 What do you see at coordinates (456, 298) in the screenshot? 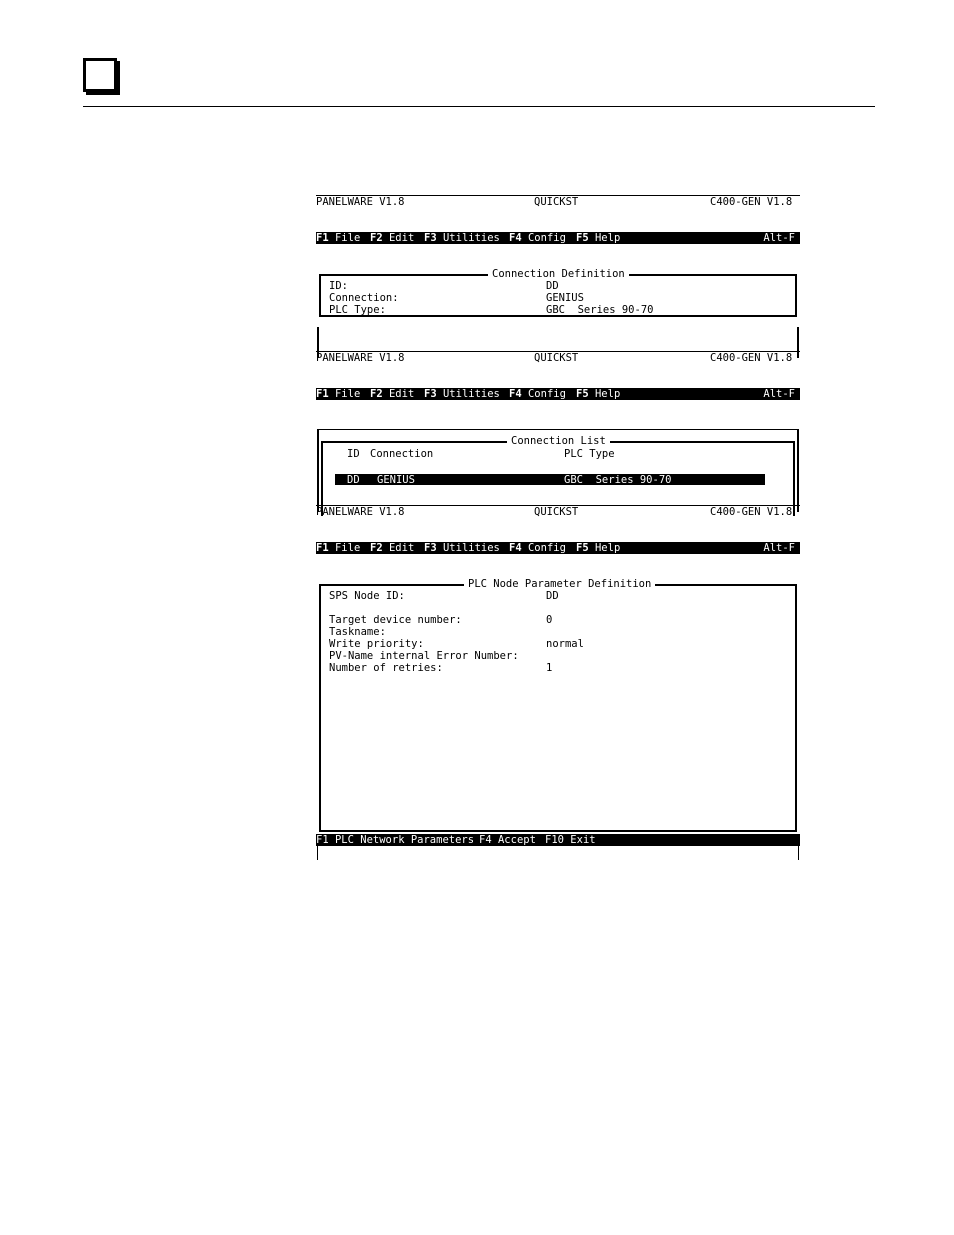
I see `field-row: Connection: GENIUS` at bounding box center [456, 298].